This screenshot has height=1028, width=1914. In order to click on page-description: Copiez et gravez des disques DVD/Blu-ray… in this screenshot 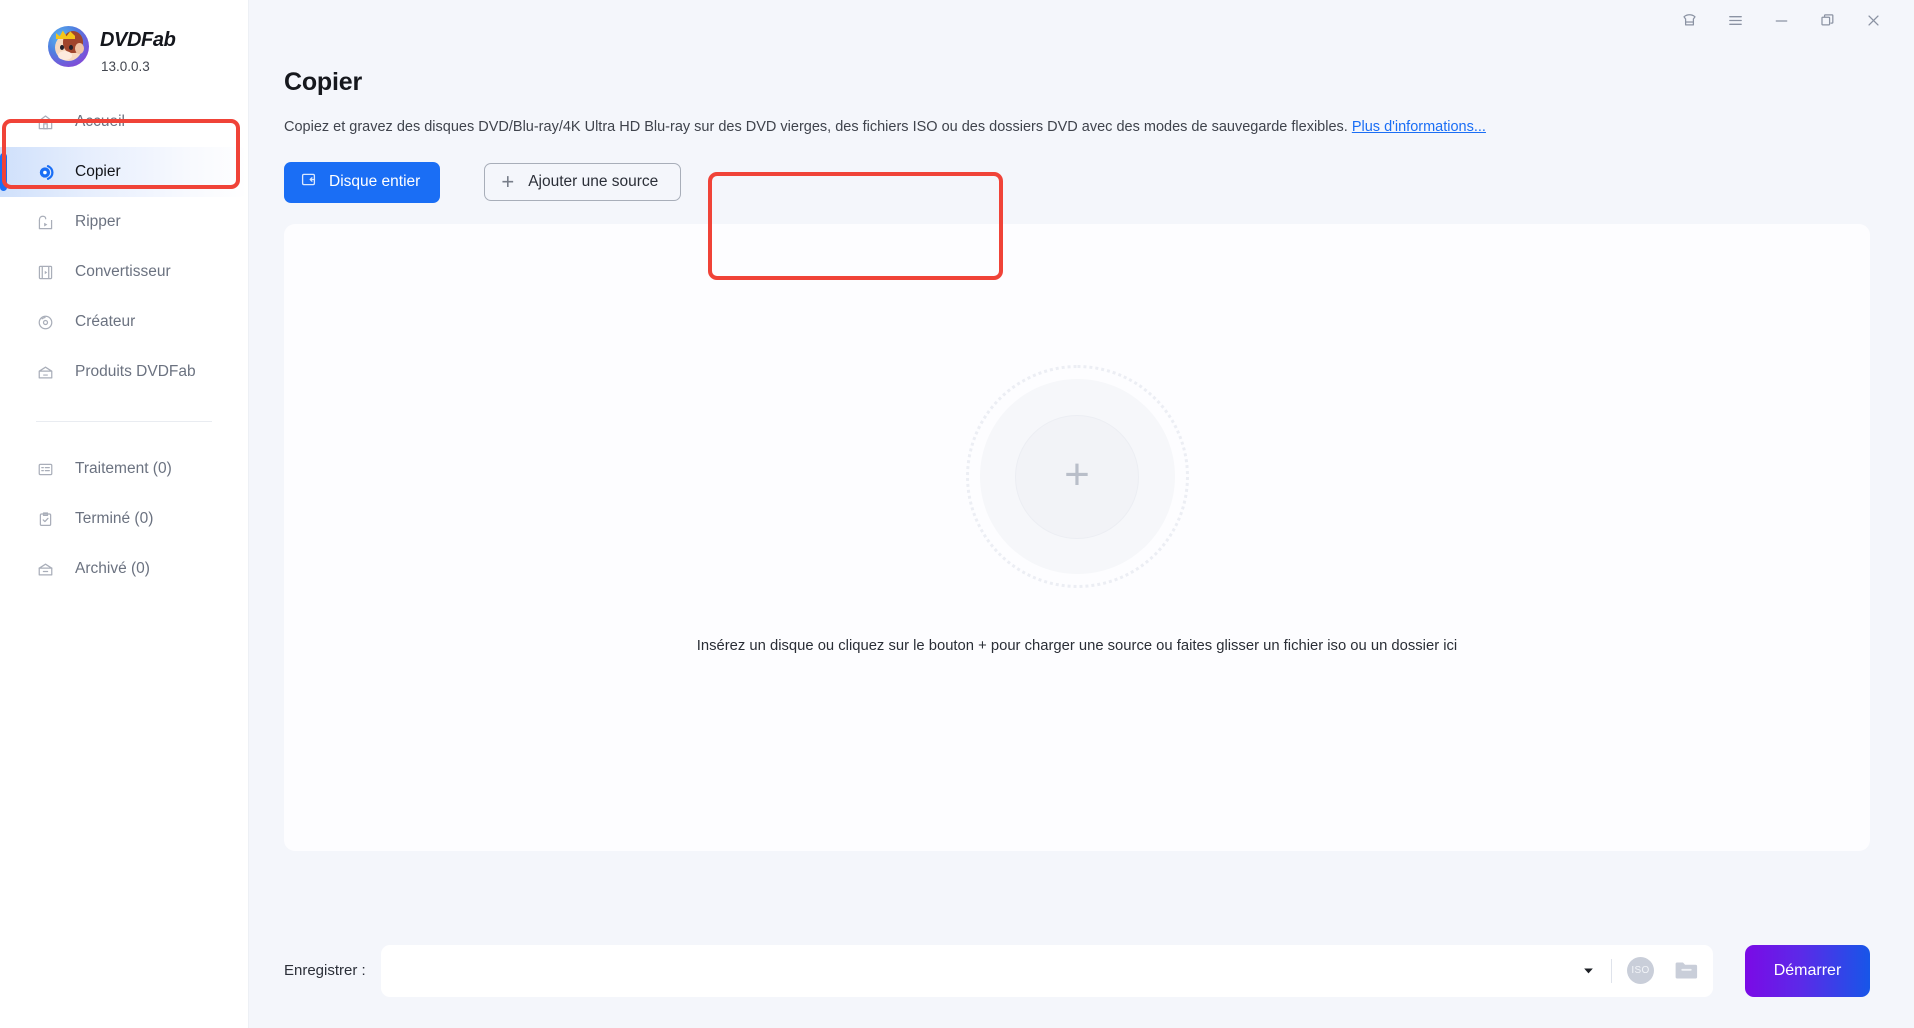, I will do `click(1077, 127)`.